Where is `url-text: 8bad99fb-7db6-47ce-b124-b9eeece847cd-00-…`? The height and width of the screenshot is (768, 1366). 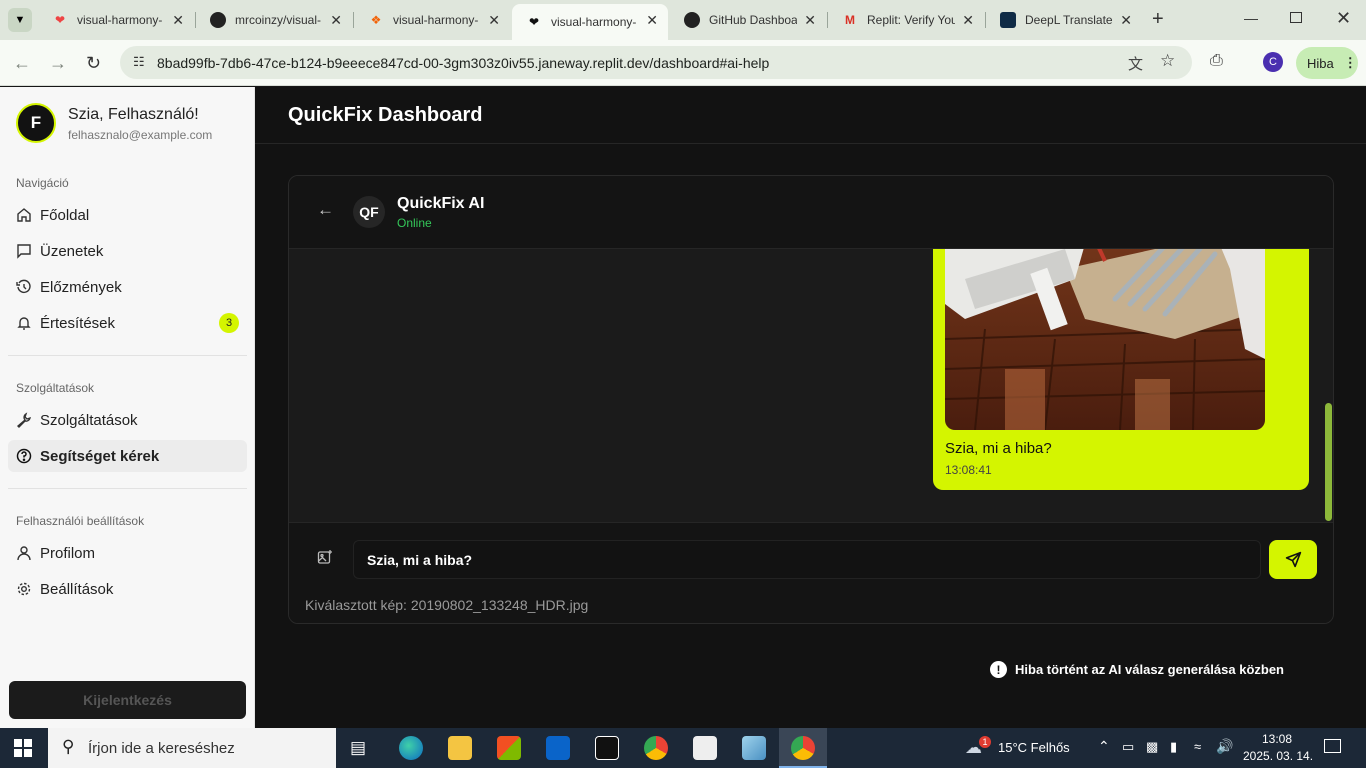 url-text: 8bad99fb-7db6-47ce-b124-b9eeece847cd-00-… is located at coordinates (463, 63).